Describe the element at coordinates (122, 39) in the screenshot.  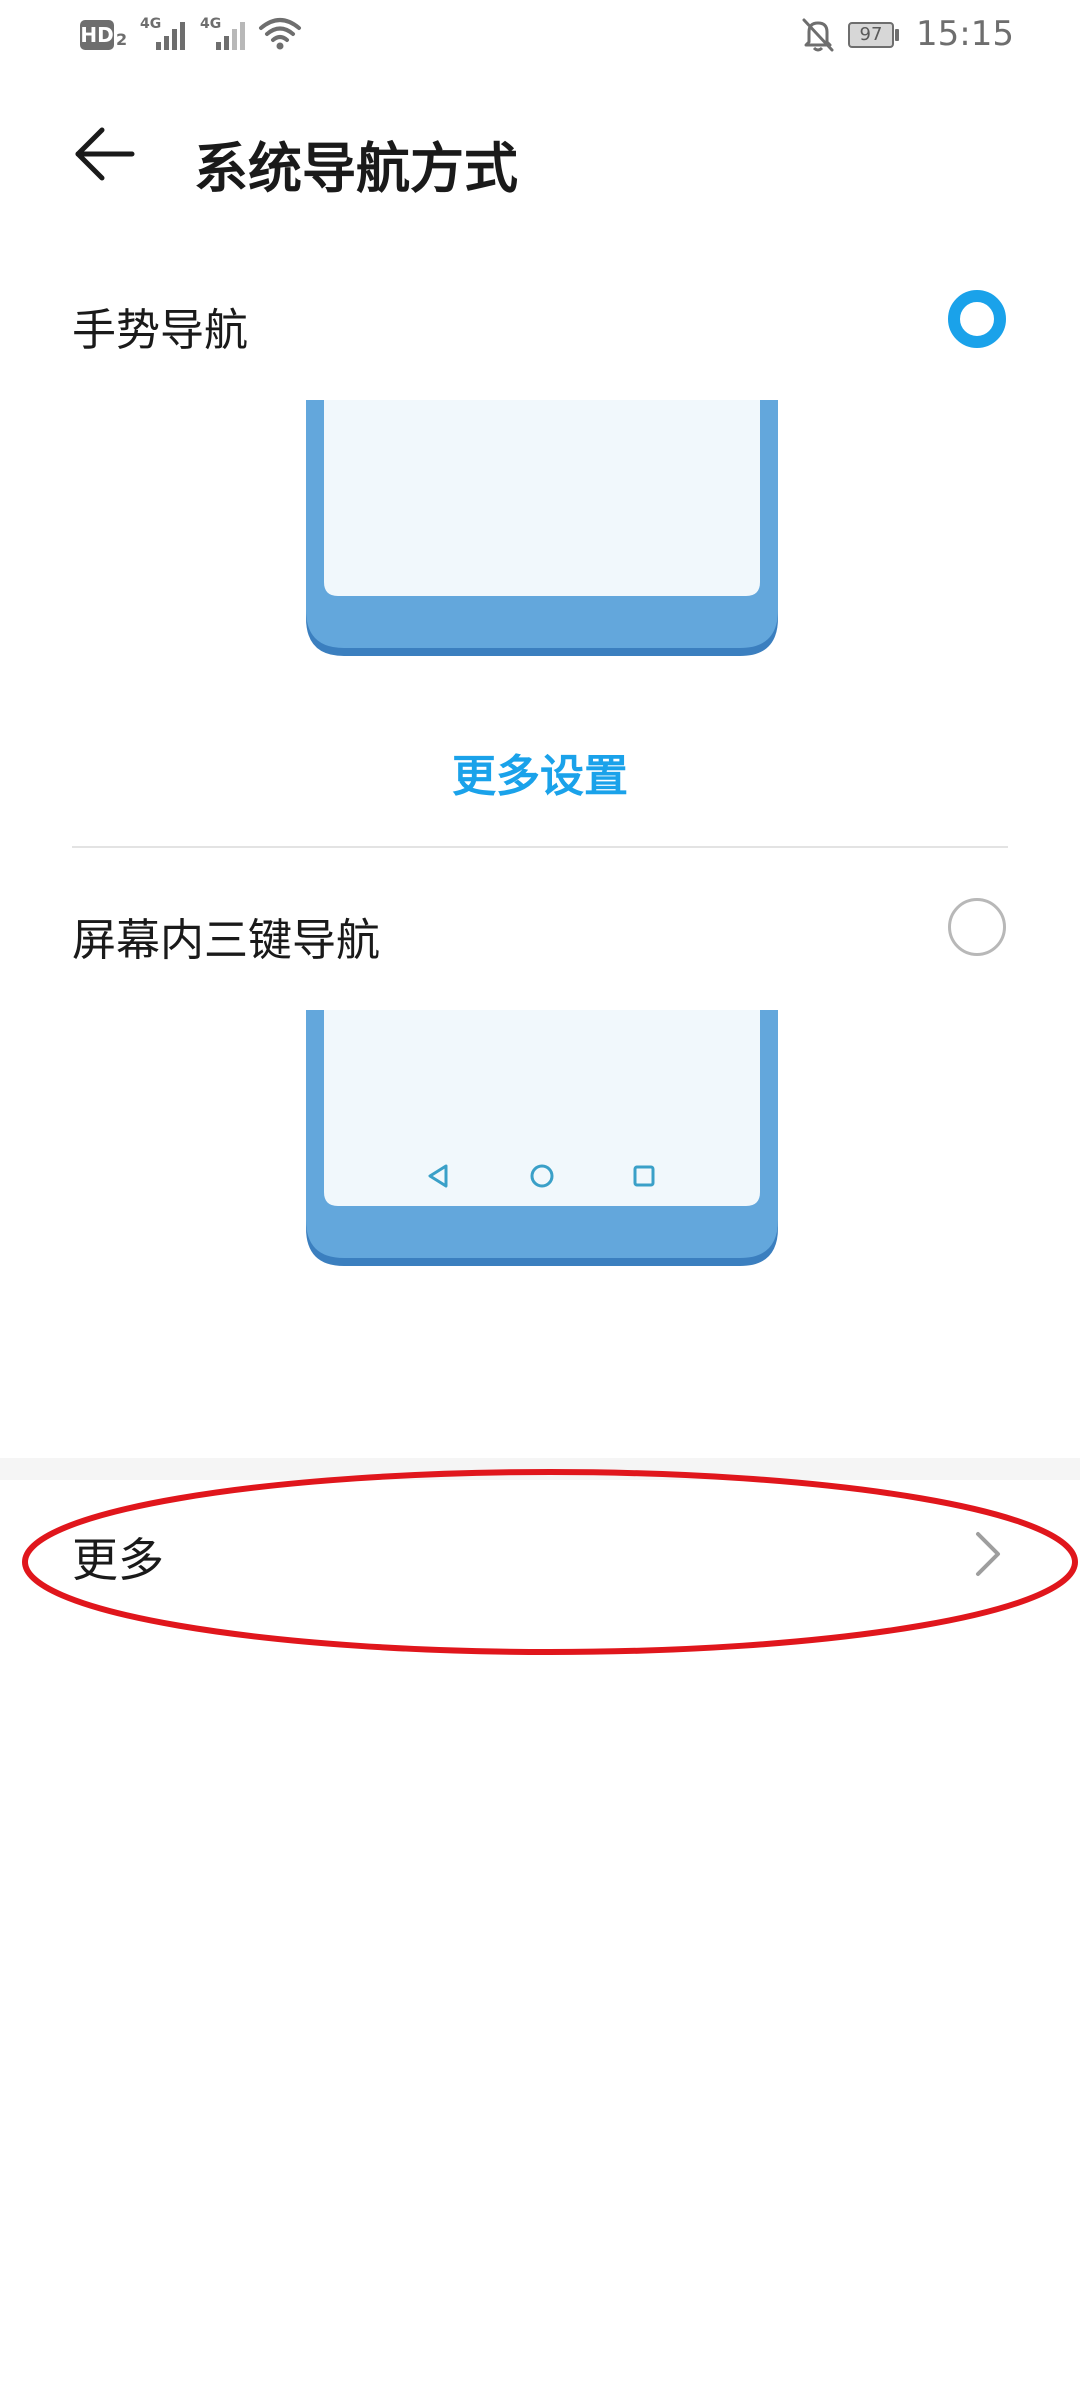
I see `hd-sub-label: 2` at that location.